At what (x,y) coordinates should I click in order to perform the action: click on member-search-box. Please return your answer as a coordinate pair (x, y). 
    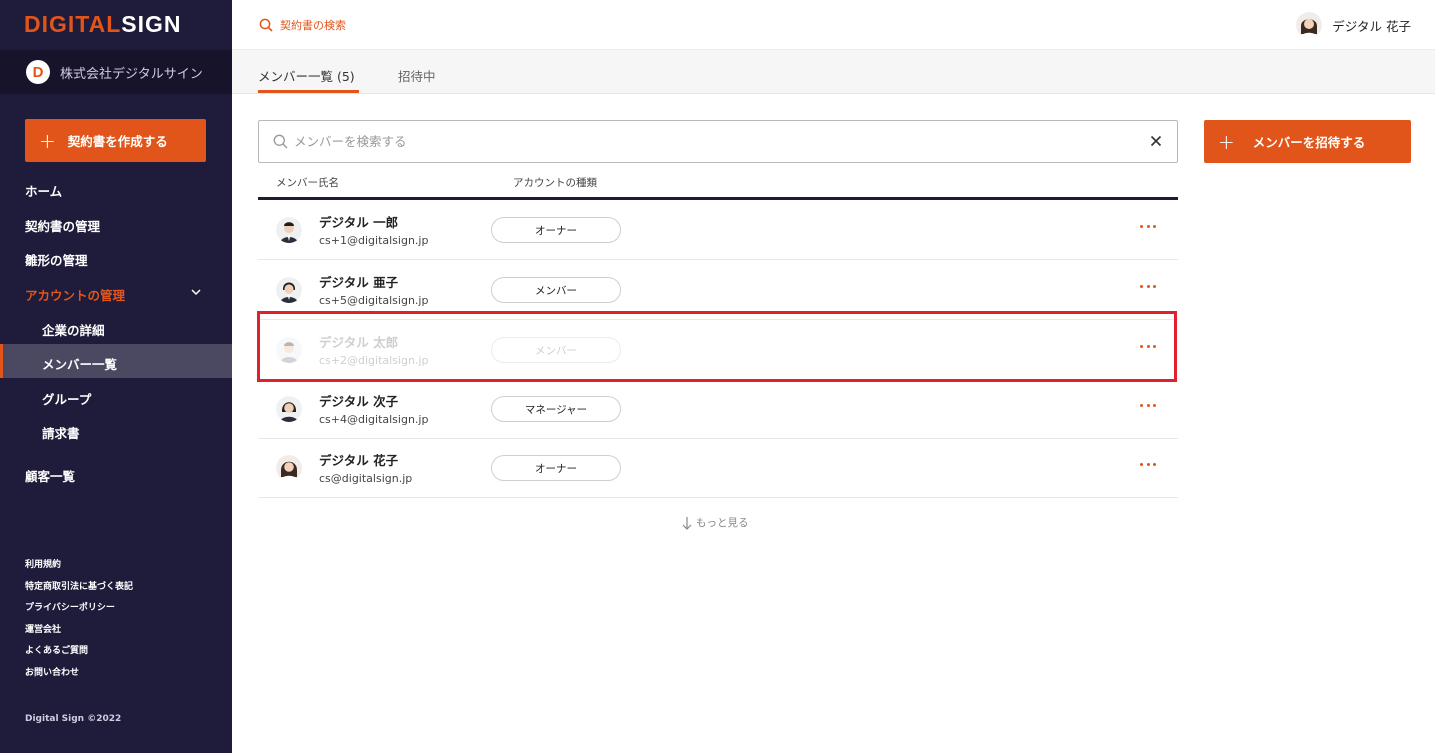
    Looking at the image, I should click on (718, 141).